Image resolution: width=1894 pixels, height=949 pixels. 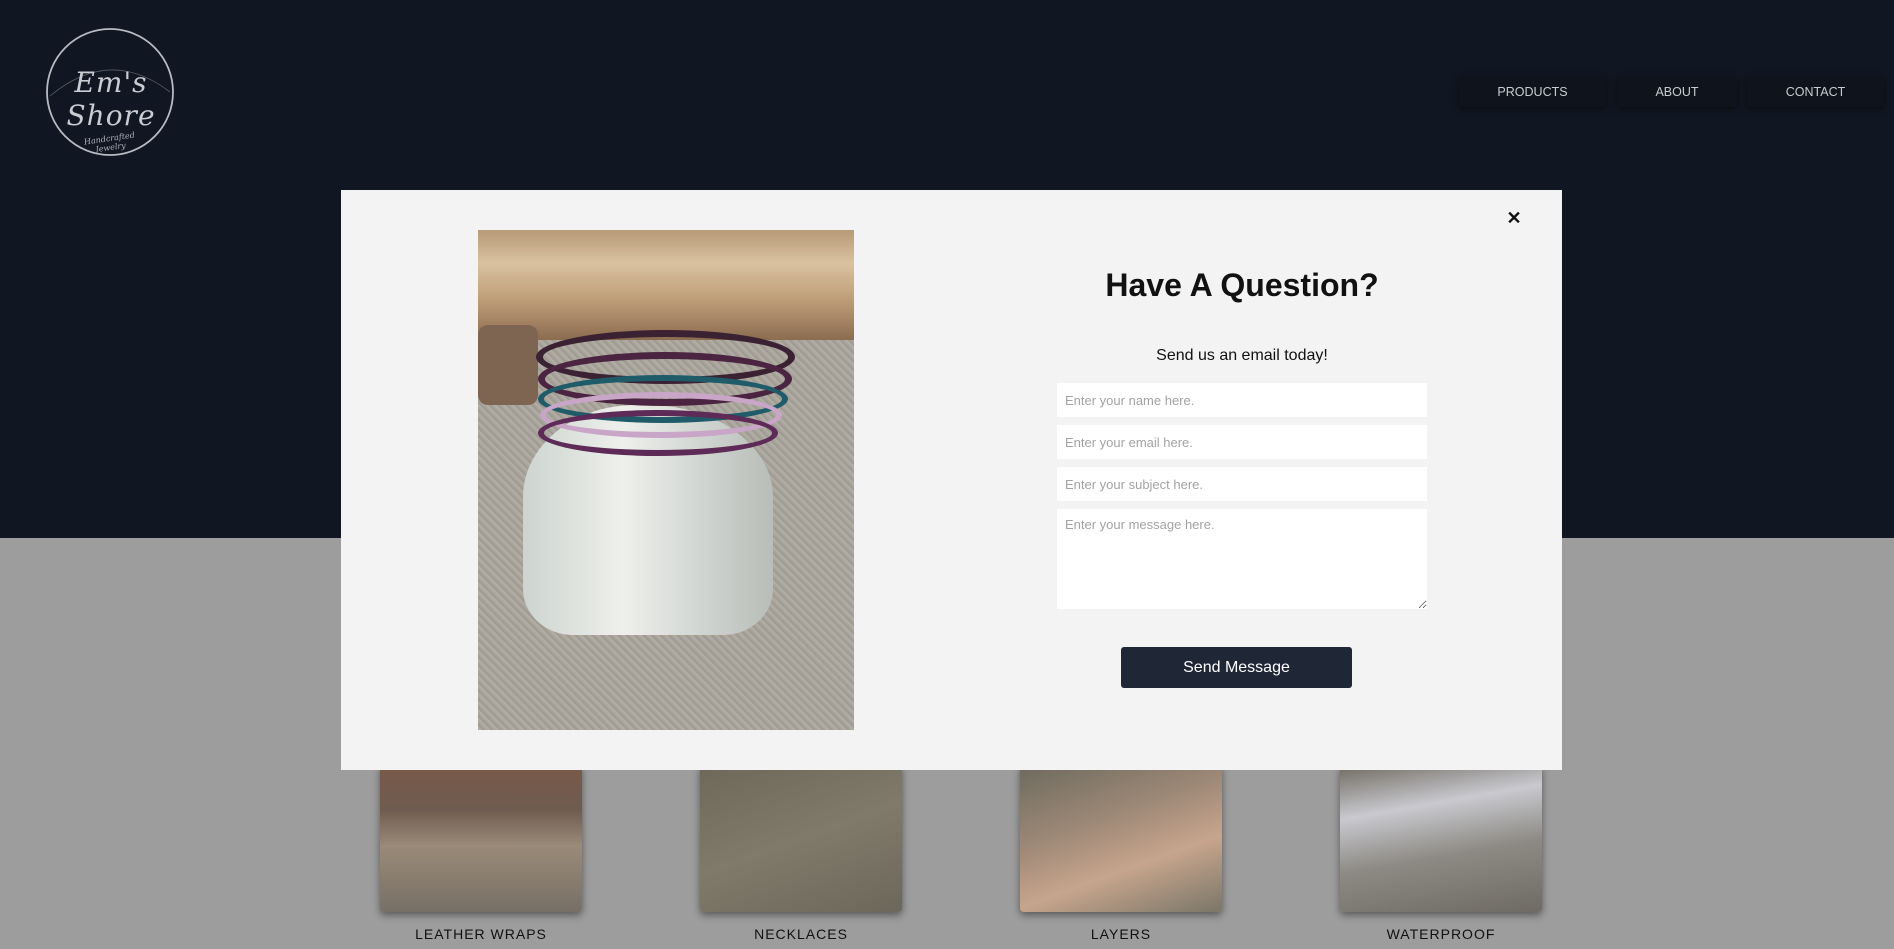 What do you see at coordinates (1242, 285) in the screenshot?
I see `modal-title: Have A Question?` at bounding box center [1242, 285].